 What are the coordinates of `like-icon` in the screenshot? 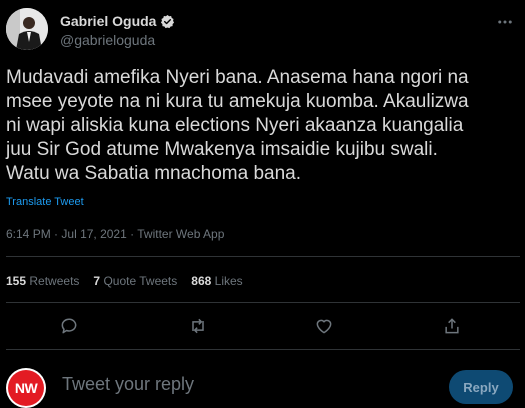 It's located at (324, 326).